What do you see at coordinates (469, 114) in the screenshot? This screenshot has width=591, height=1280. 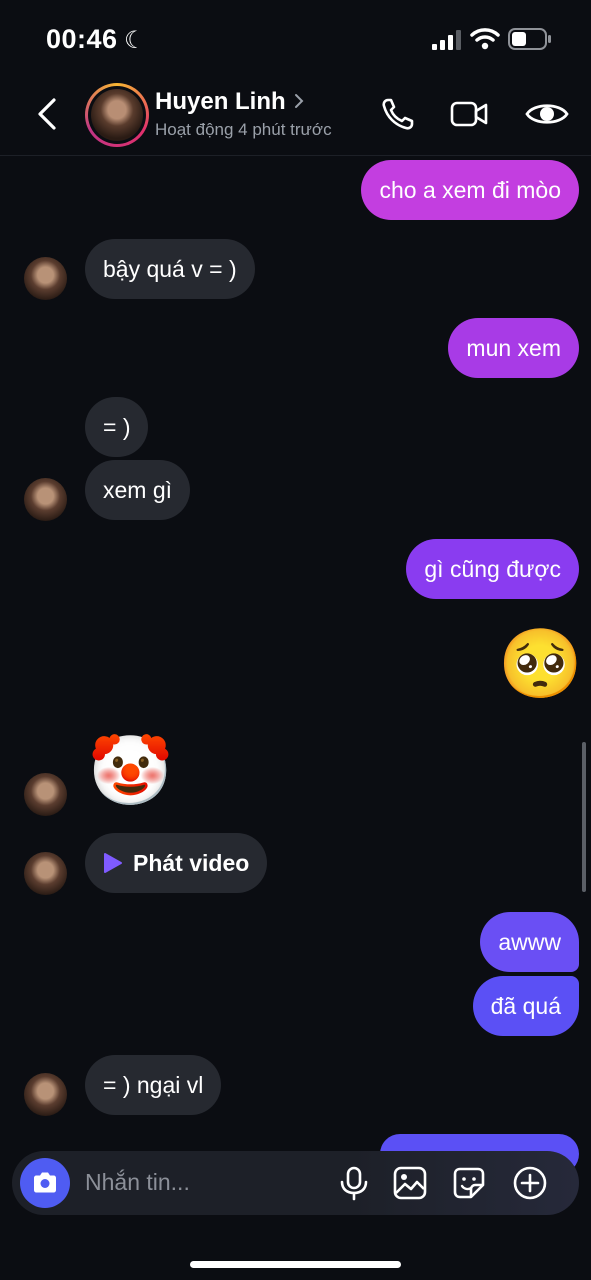 I see `video-call-icon` at bounding box center [469, 114].